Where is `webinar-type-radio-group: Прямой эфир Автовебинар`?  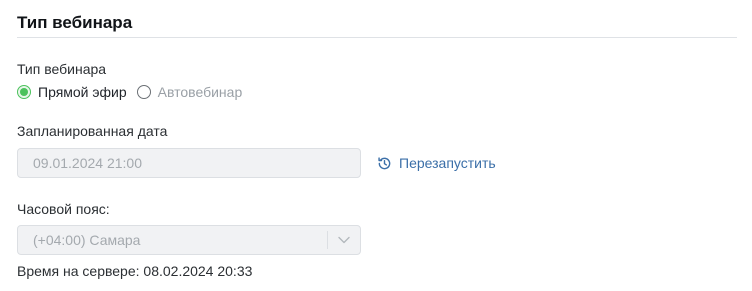 webinar-type-radio-group: Прямой эфир Автовебинар is located at coordinates (129, 92).